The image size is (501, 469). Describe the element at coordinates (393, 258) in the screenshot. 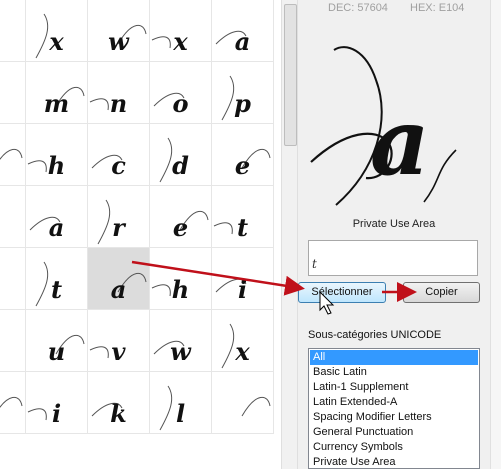

I see `selected-chars-field: t` at that location.